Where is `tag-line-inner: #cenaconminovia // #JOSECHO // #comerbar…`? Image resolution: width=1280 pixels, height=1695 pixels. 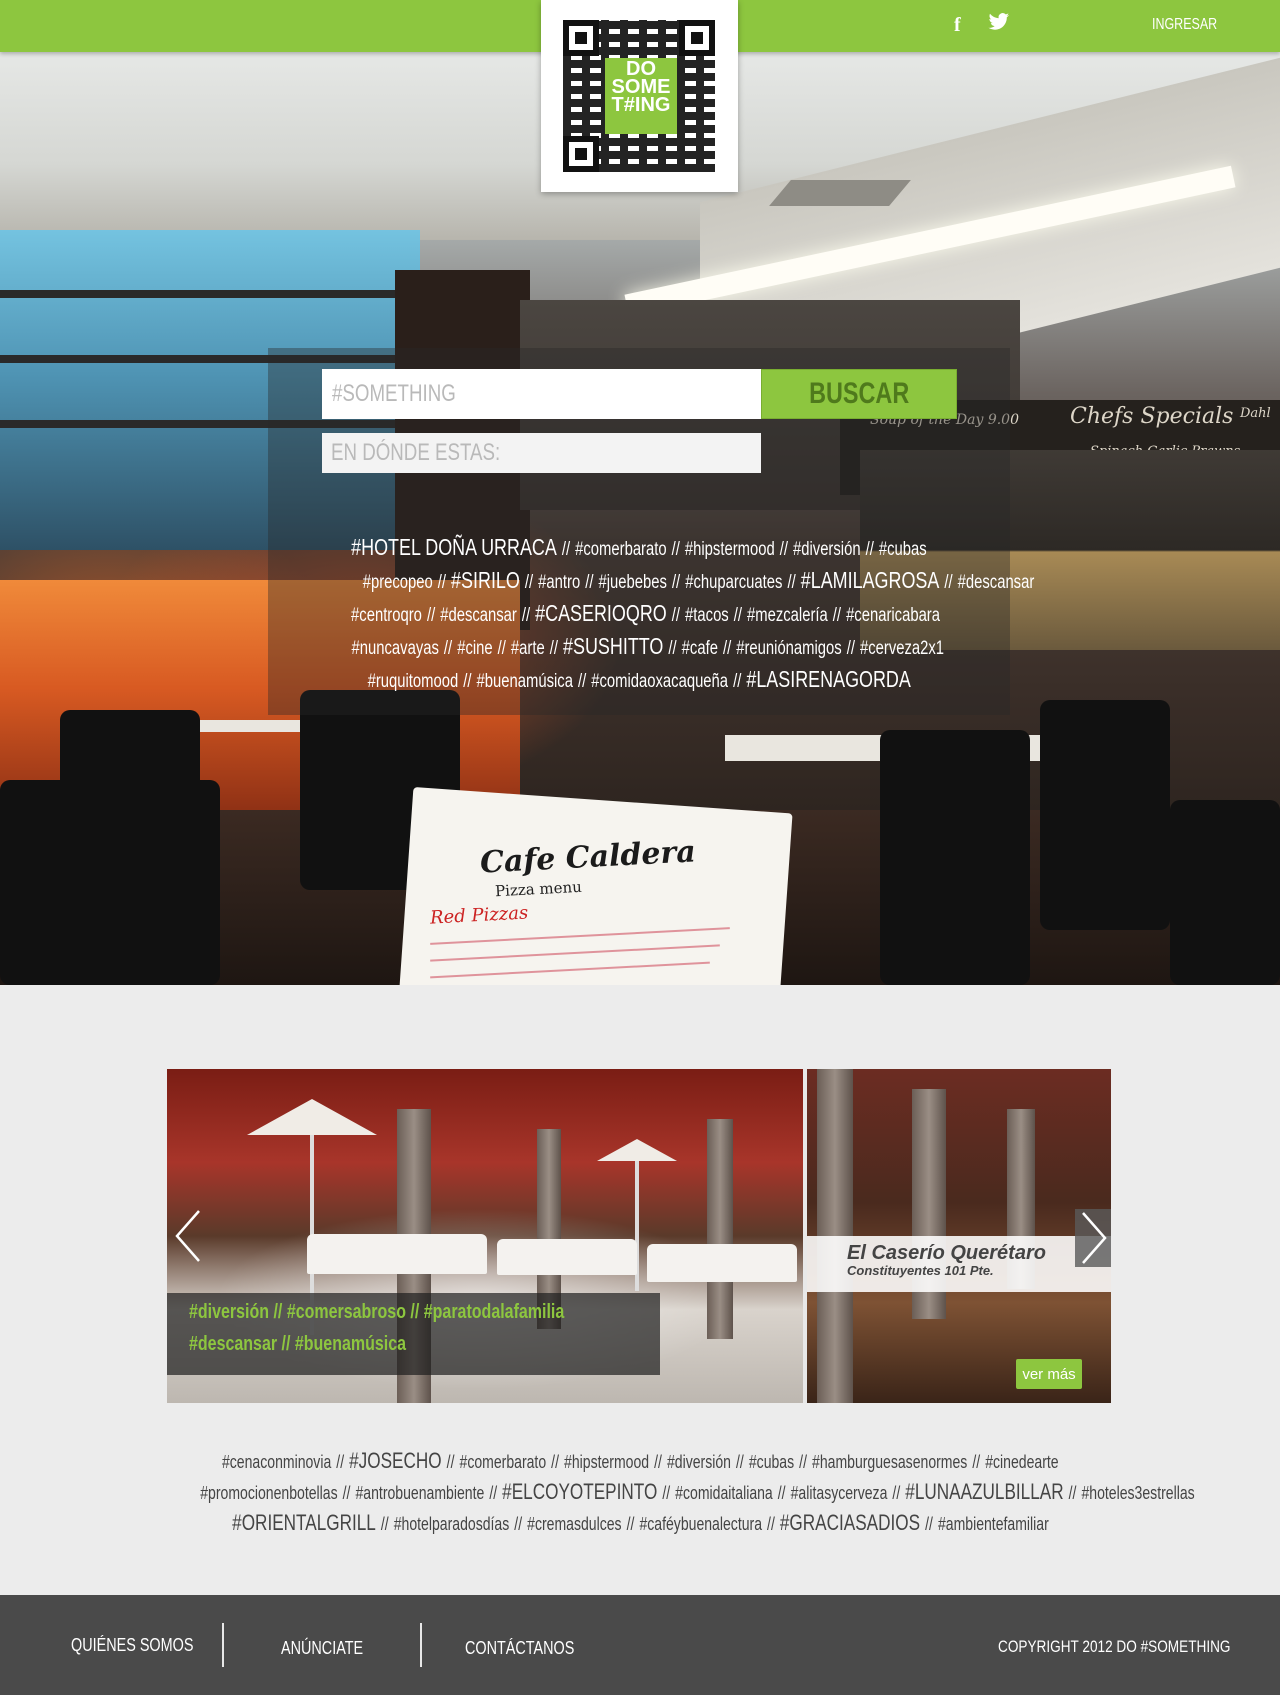
tag-line-inner: #cenaconminovia // #JOSECHO // #comerbar… is located at coordinates (640, 1461).